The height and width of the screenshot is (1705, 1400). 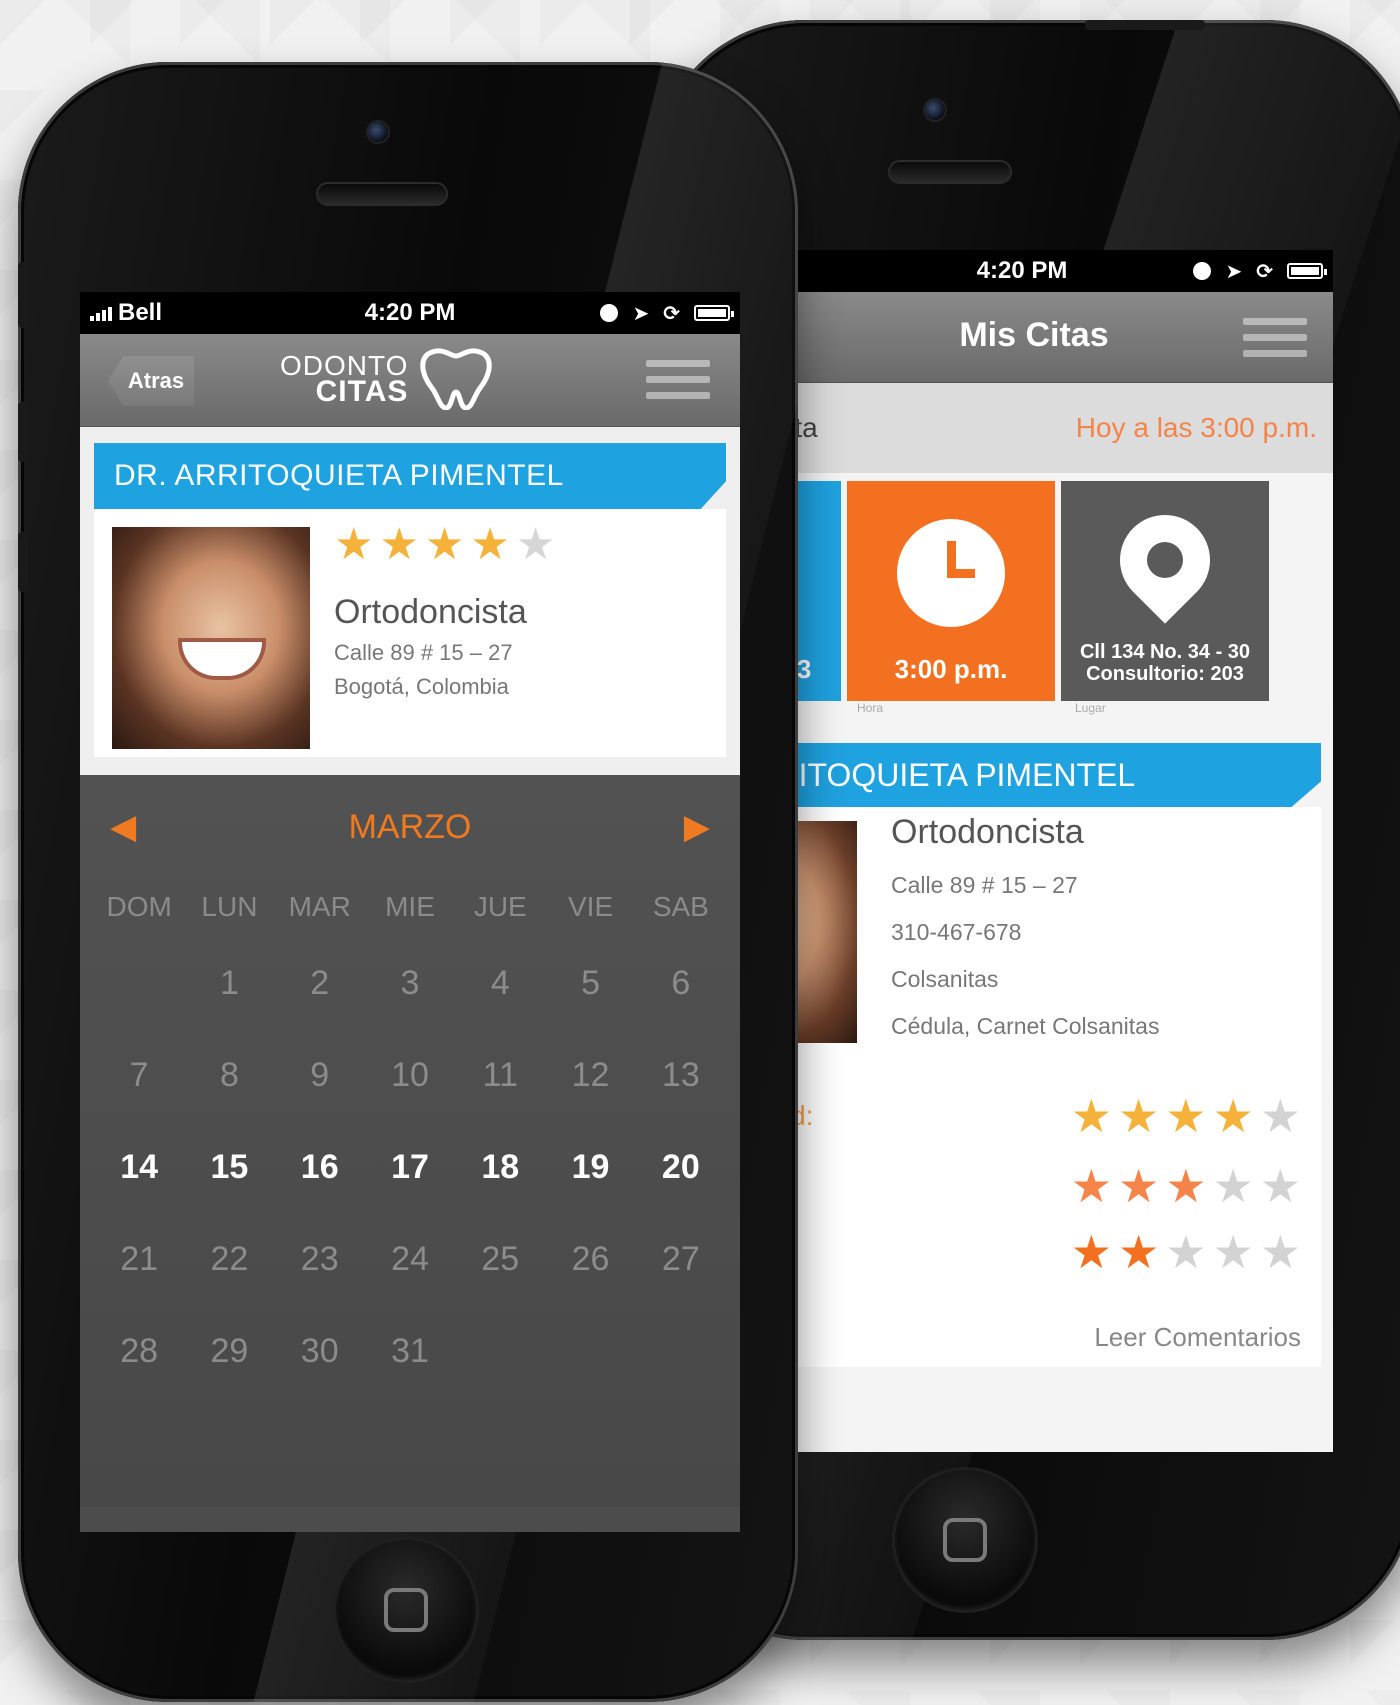 What do you see at coordinates (681, 1075) in the screenshot?
I see `calendar-day: 13` at bounding box center [681, 1075].